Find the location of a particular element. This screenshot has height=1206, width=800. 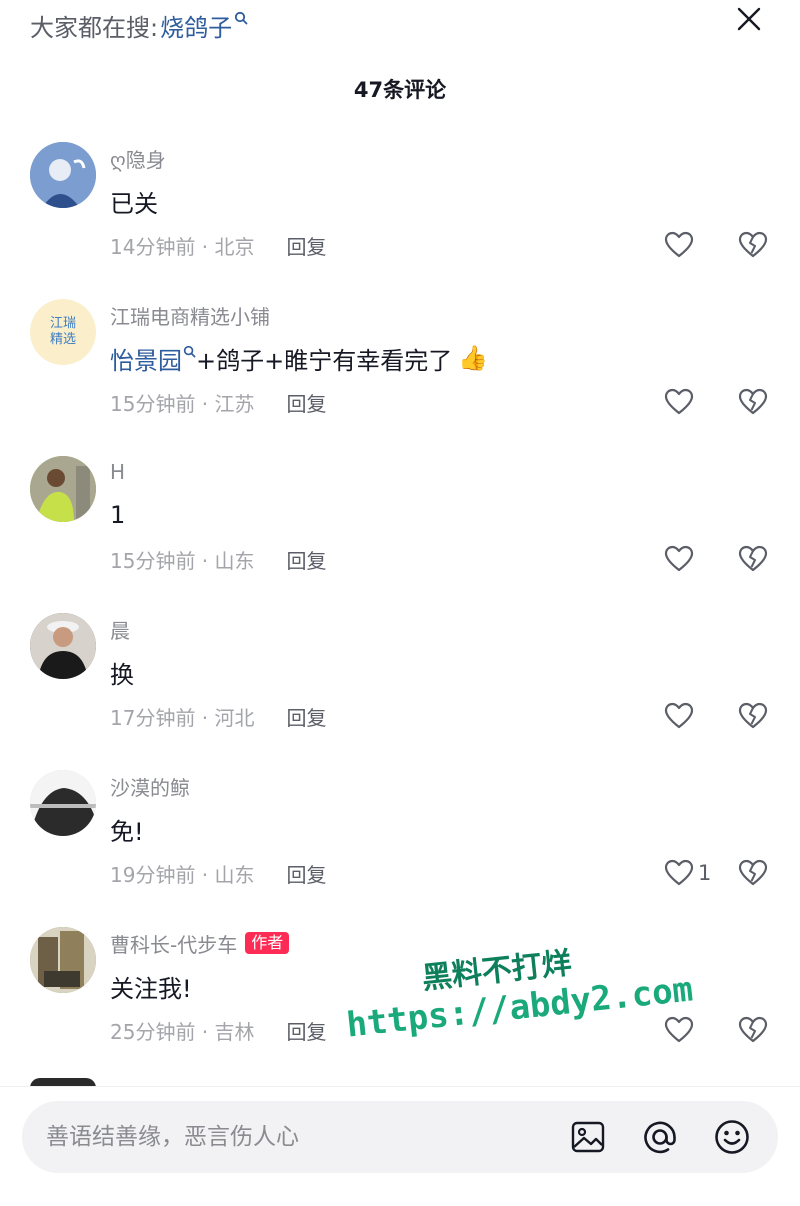

comment-username: 江瑞电商精选小铺 is located at coordinates (190, 315).